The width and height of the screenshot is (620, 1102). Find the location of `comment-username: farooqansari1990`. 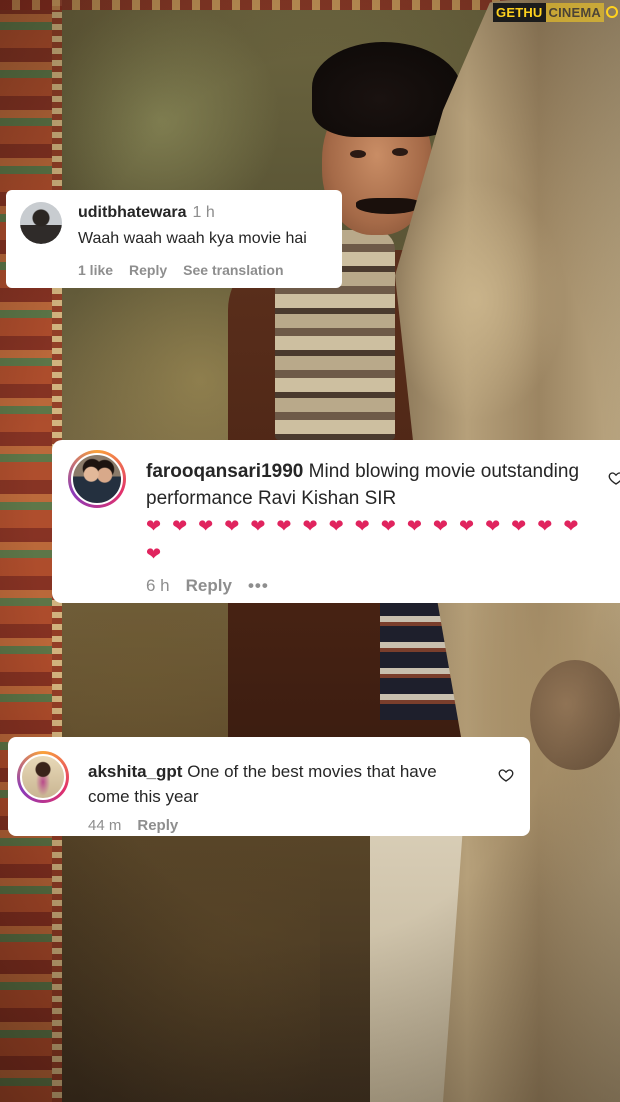

comment-username: farooqansari1990 is located at coordinates (224, 471).